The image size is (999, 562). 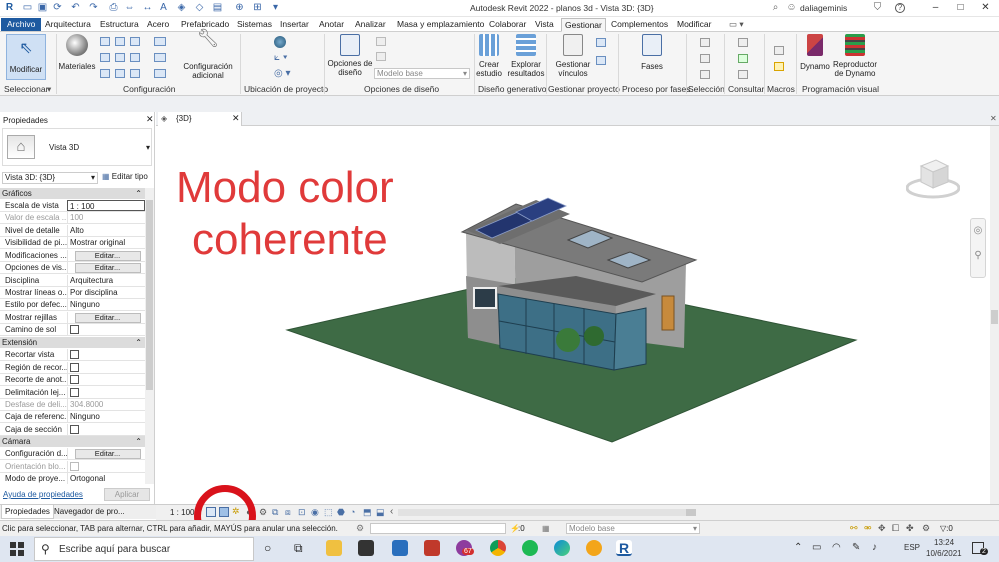 What do you see at coordinates (72, 206) in the screenshot?
I see `prop-row: Escala de vista 1 : 100` at bounding box center [72, 206].